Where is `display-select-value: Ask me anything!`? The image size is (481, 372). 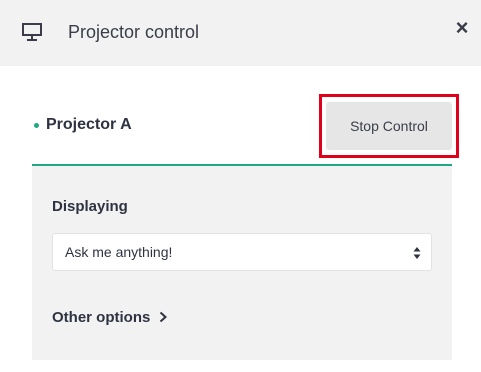
display-select-value: Ask me anything! is located at coordinates (119, 252).